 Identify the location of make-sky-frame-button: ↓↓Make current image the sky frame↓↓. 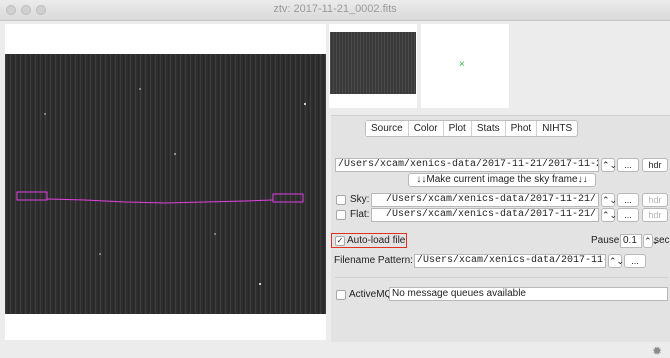
(502, 180).